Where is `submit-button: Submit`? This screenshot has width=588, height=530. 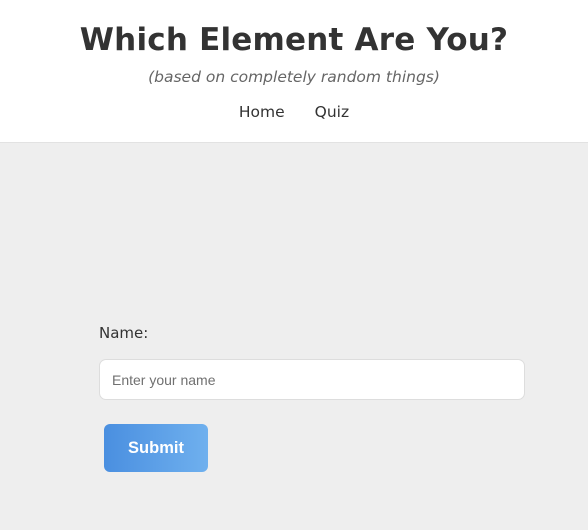
submit-button: Submit is located at coordinates (156, 448).